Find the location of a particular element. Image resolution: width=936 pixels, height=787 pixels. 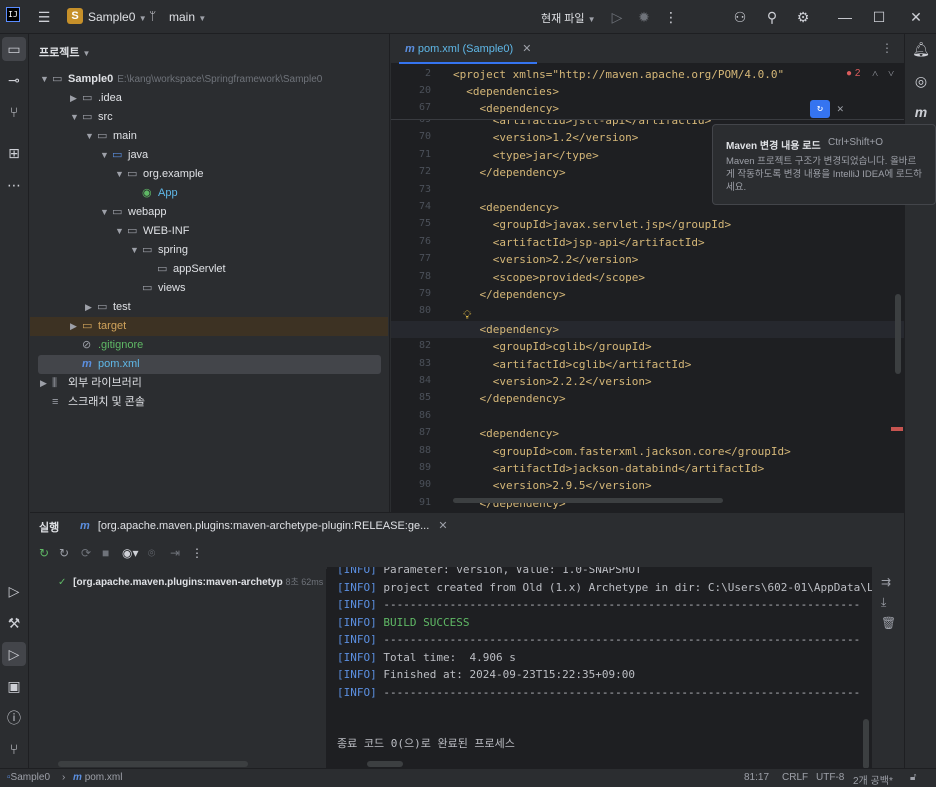

breadcrumb-project: ▫Sample0 is located at coordinates (28, 777).